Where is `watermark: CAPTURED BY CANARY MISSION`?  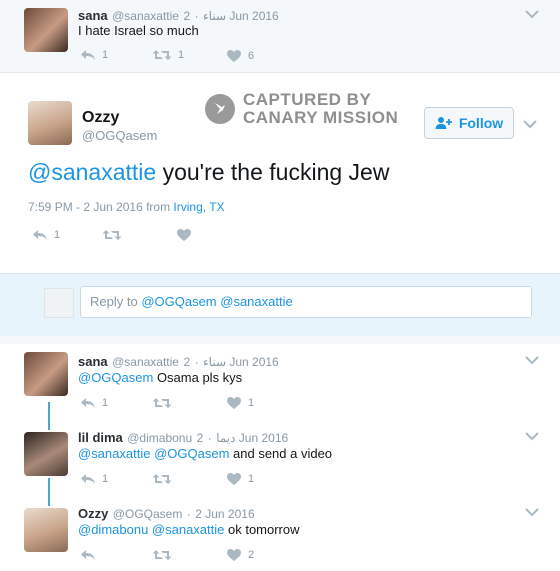 watermark: CAPTURED BY CANARY MISSION is located at coordinates (301, 109).